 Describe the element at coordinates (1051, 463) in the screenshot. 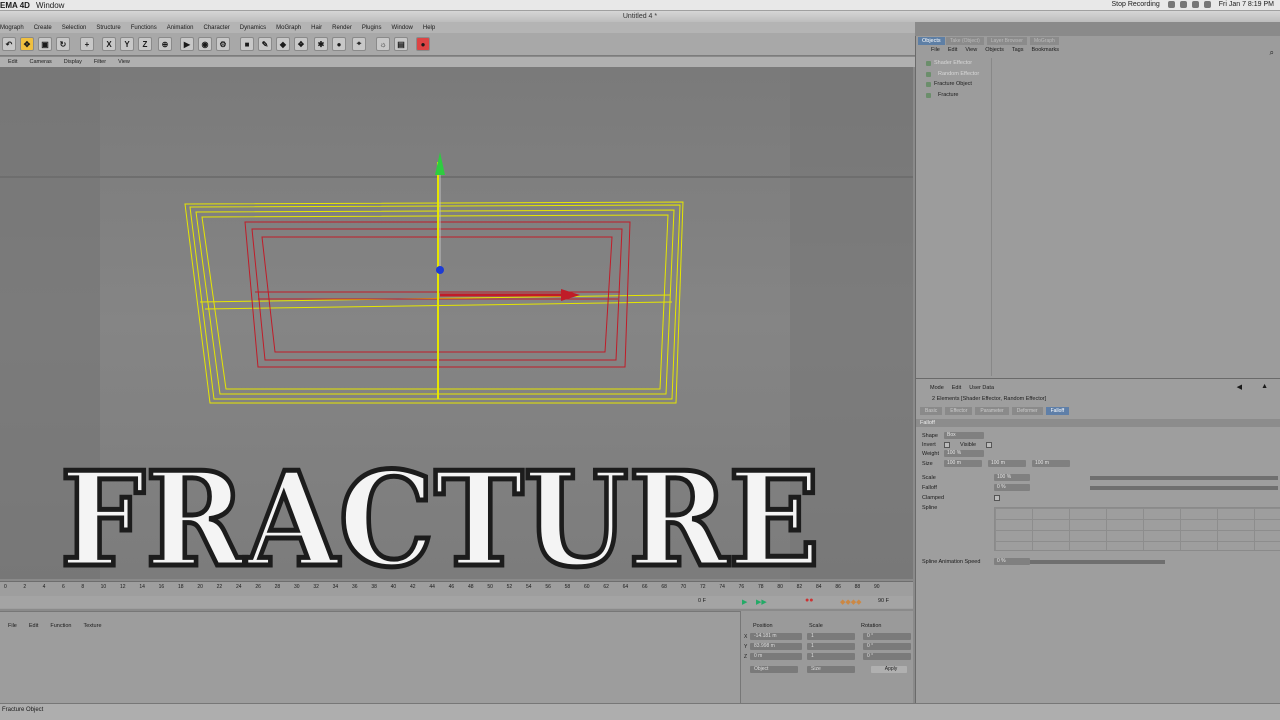

I see `size-z-field: 100 m` at that location.